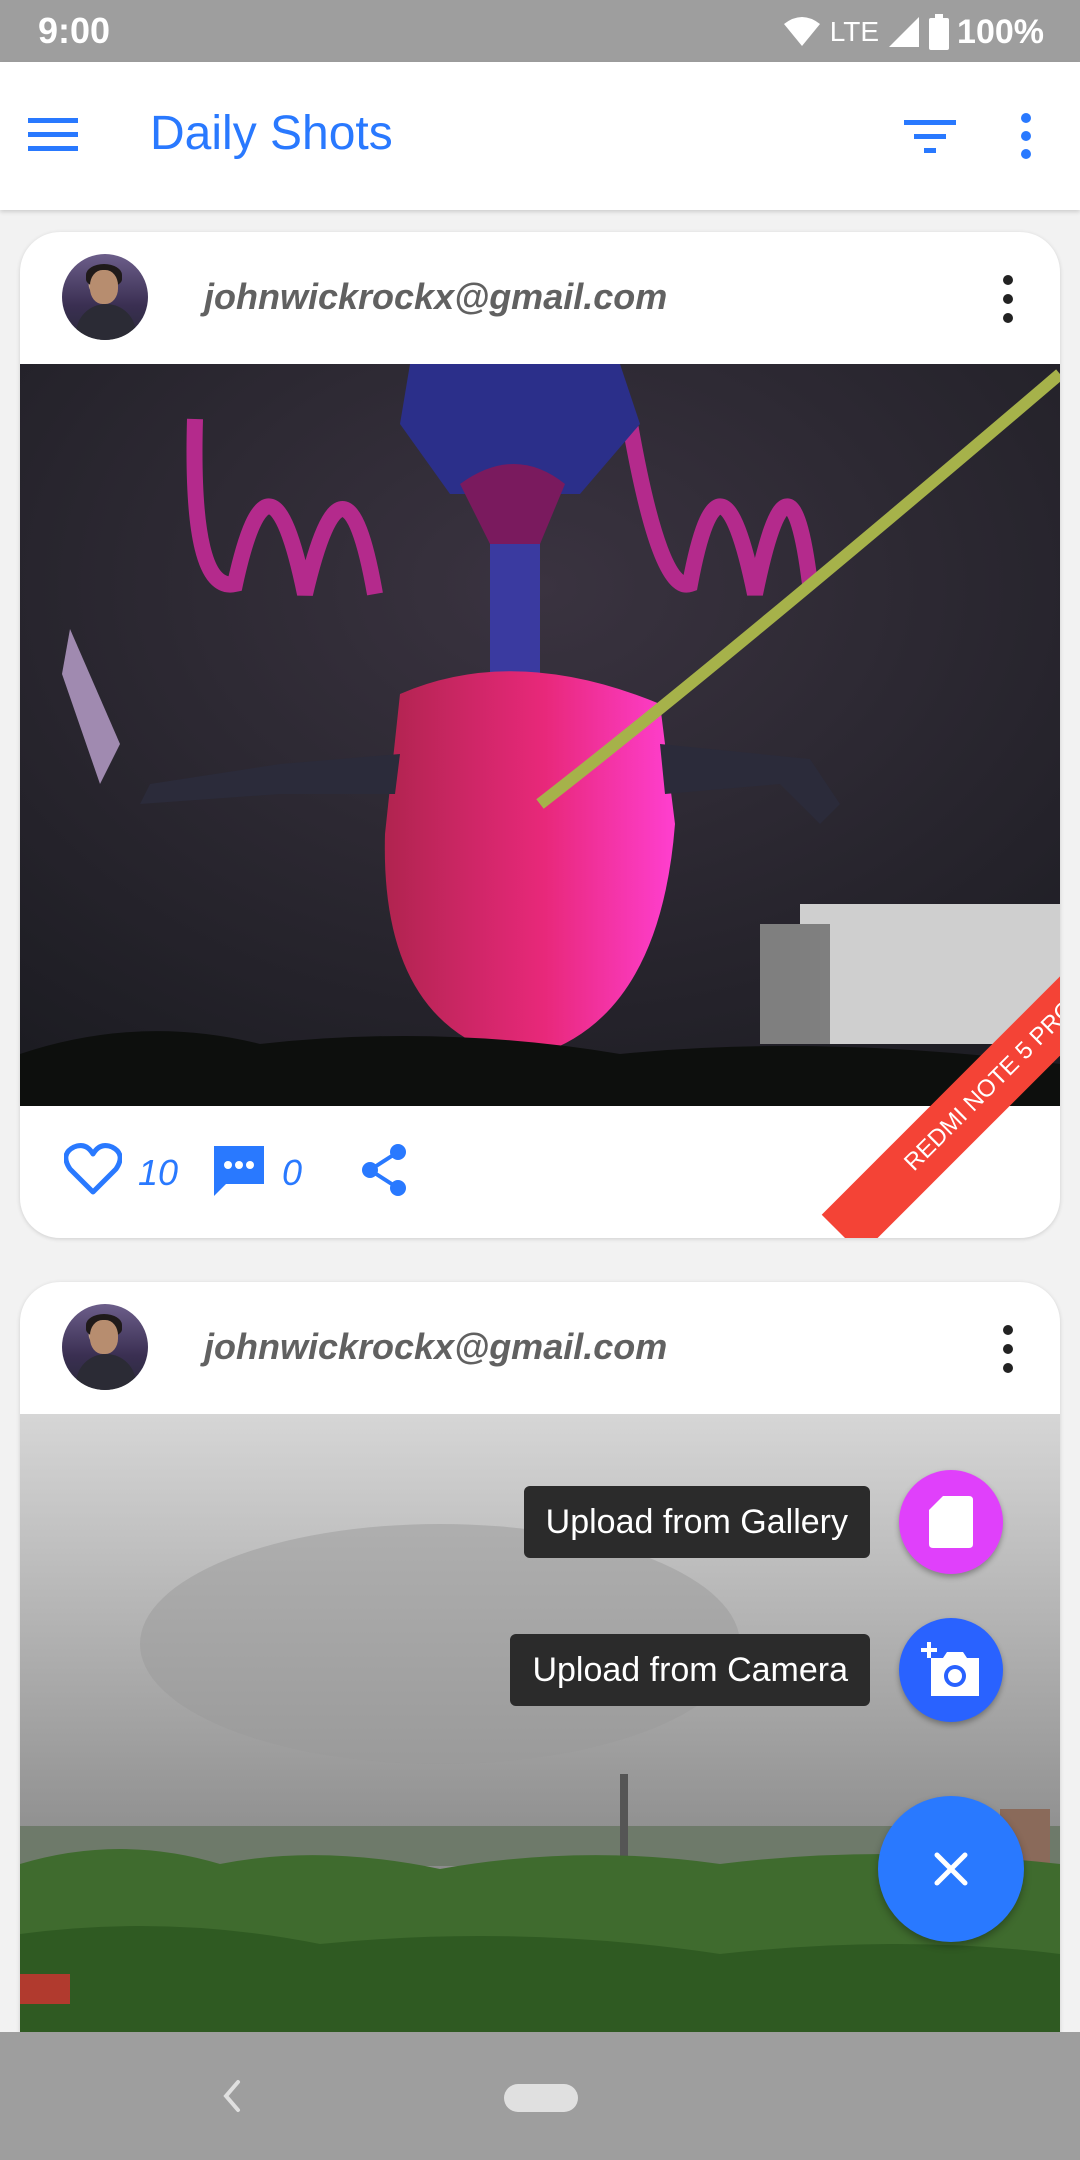 The height and width of the screenshot is (2160, 1080). I want to click on heart-icon, so click(93, 1169).